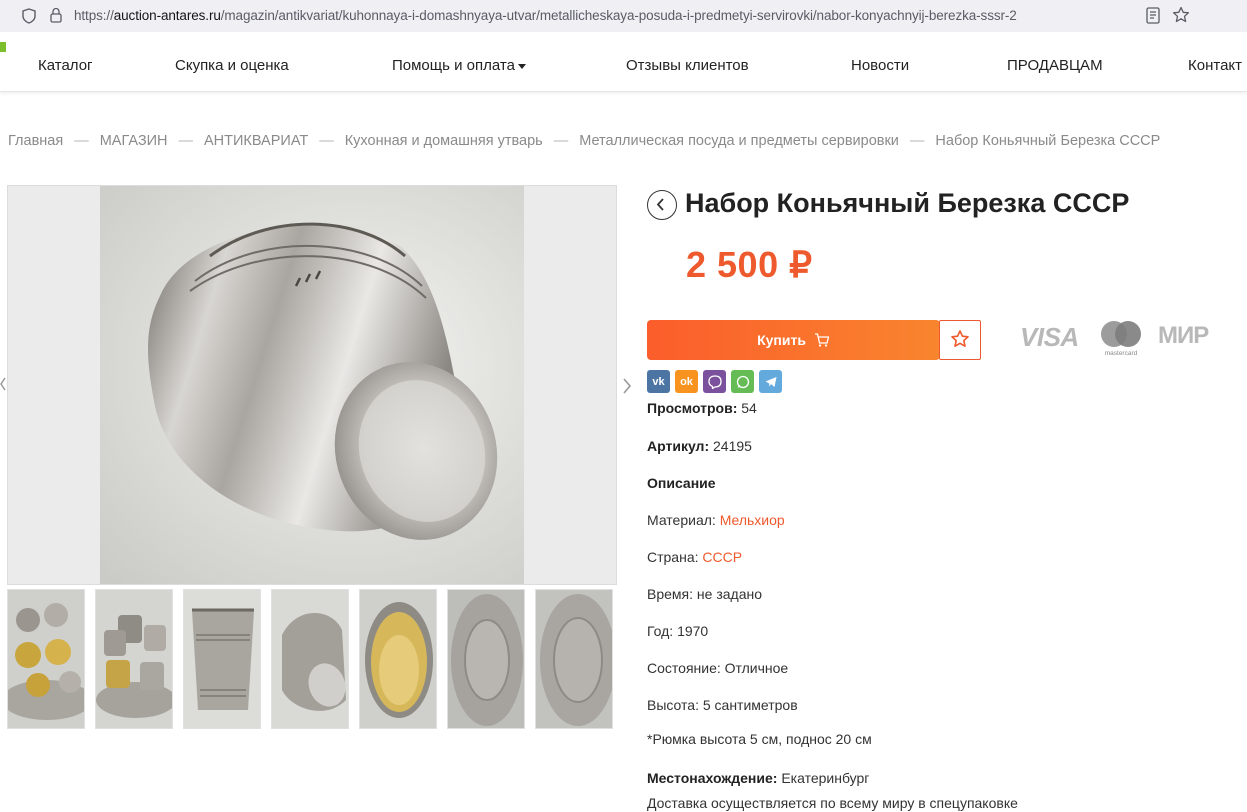 This screenshot has height=812, width=1247. What do you see at coordinates (714, 381) in the screenshot?
I see `viber-share-icon` at bounding box center [714, 381].